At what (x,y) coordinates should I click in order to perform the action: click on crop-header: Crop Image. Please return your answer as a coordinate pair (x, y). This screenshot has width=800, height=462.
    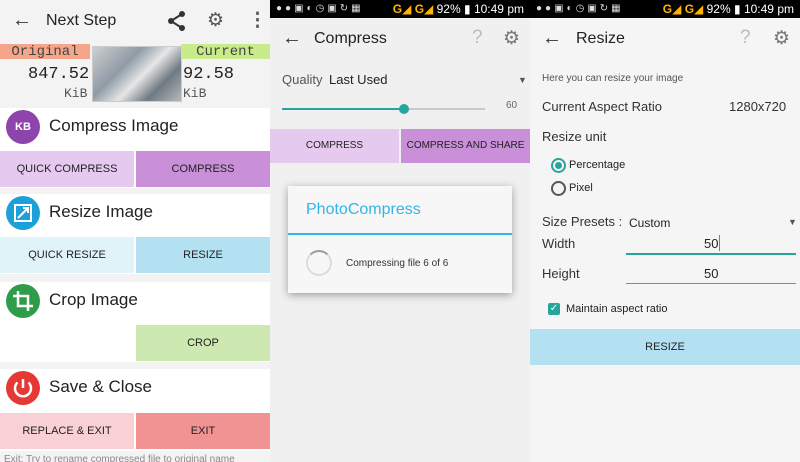
    Looking at the image, I should click on (135, 301).